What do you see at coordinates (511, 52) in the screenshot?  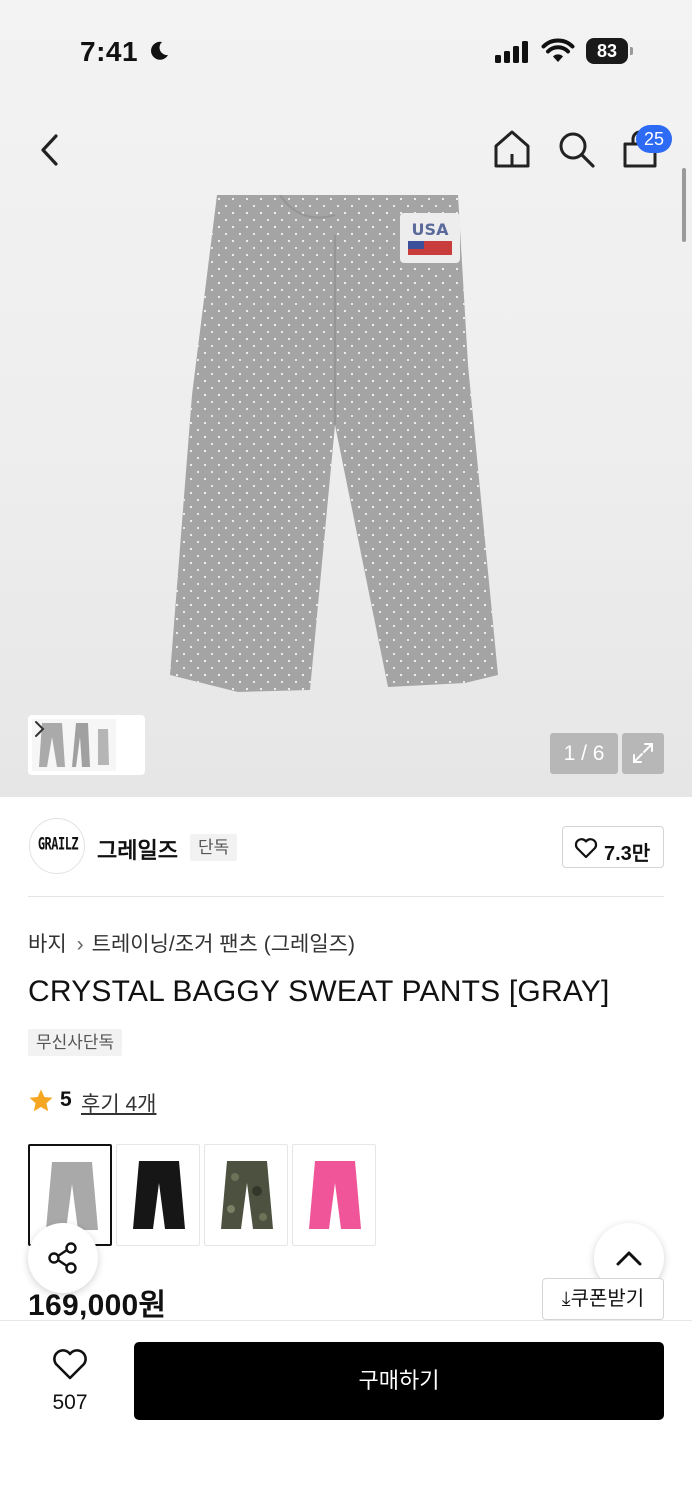 I see `signal-icon` at bounding box center [511, 52].